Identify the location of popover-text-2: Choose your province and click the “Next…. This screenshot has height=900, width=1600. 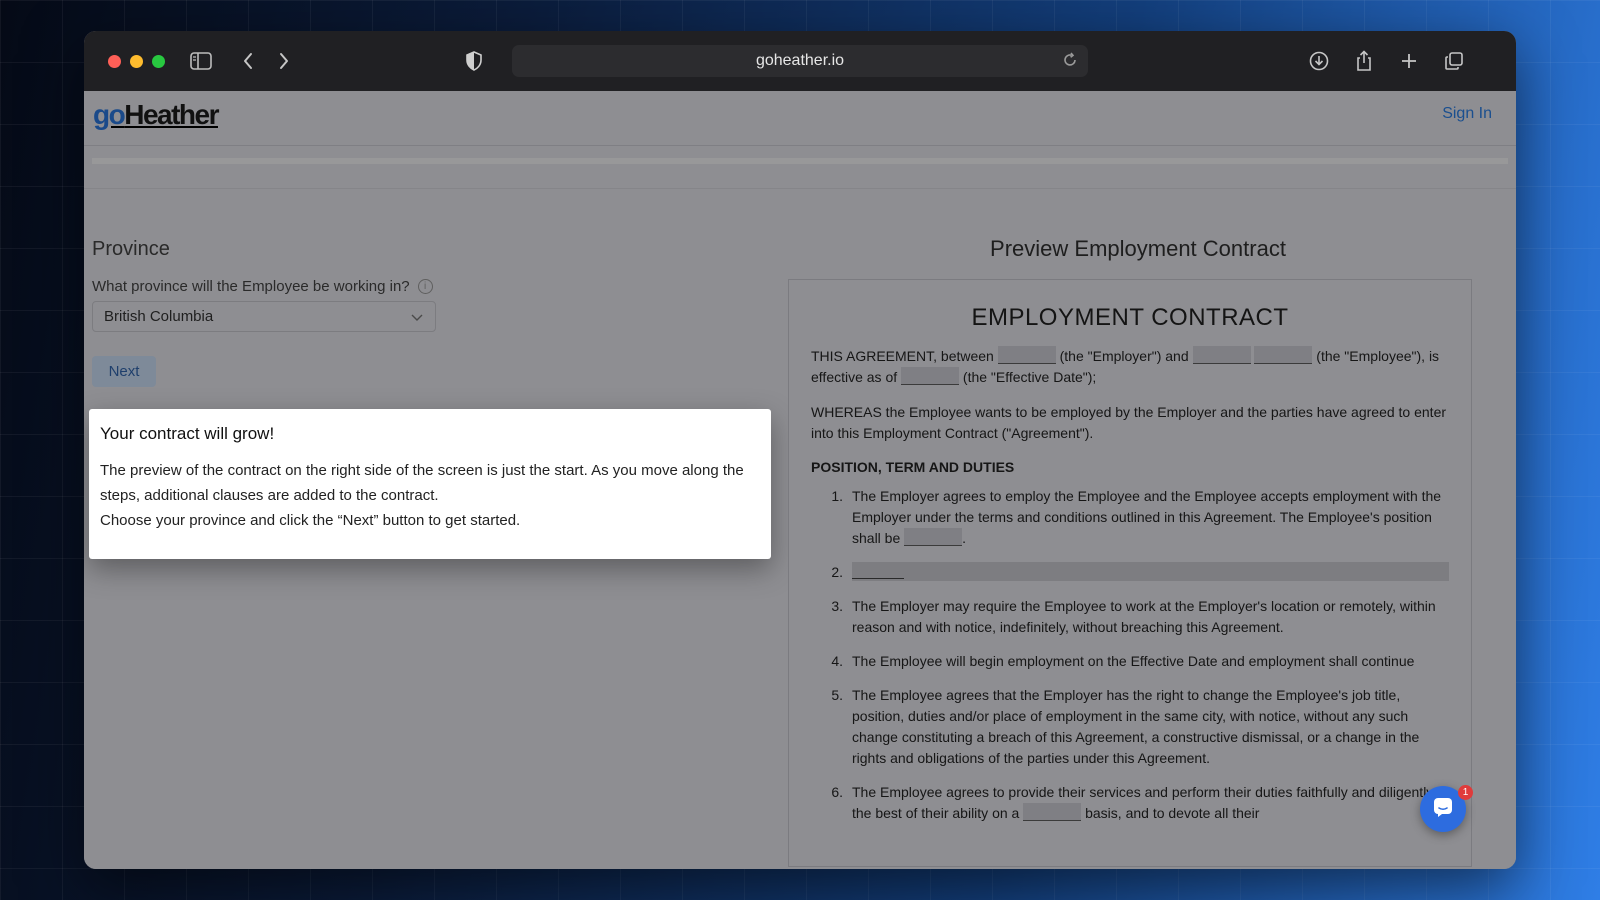
(310, 520).